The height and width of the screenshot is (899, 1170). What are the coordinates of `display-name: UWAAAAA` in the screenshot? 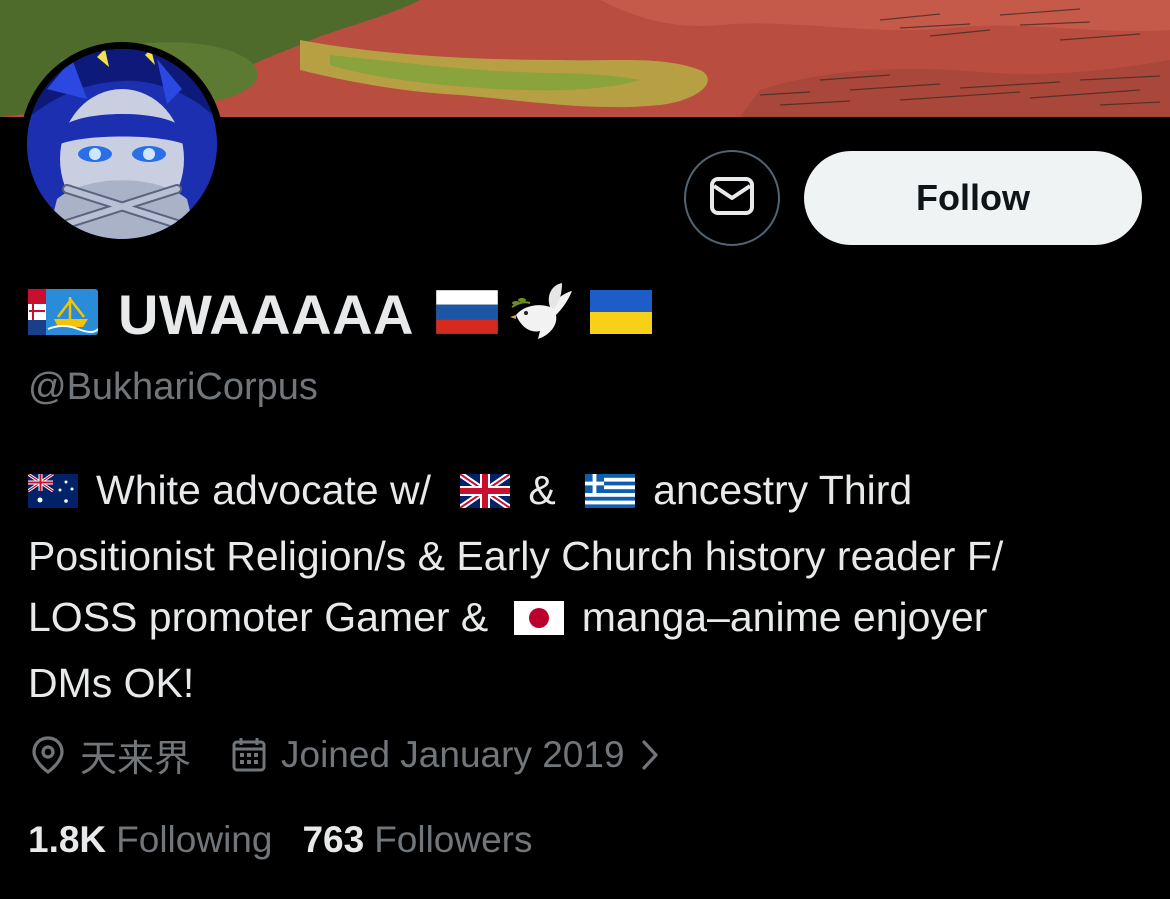 It's located at (266, 314).